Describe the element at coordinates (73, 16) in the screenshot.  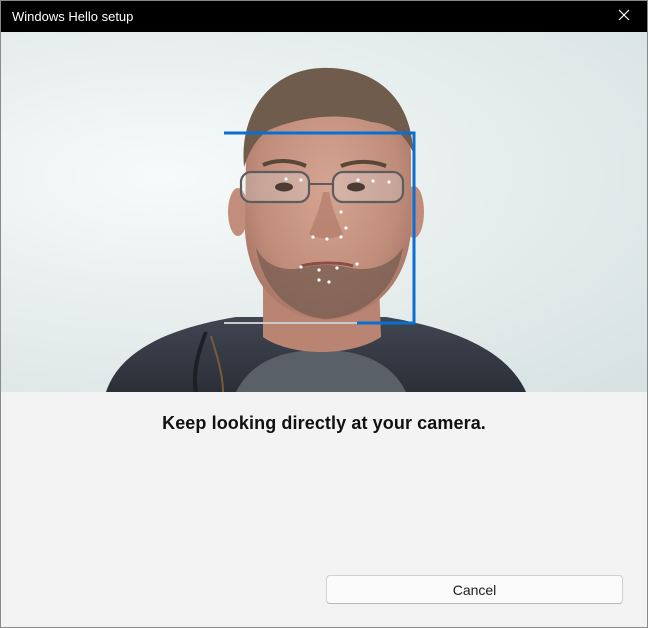
I see `window-title: Windows Hello setup` at that location.